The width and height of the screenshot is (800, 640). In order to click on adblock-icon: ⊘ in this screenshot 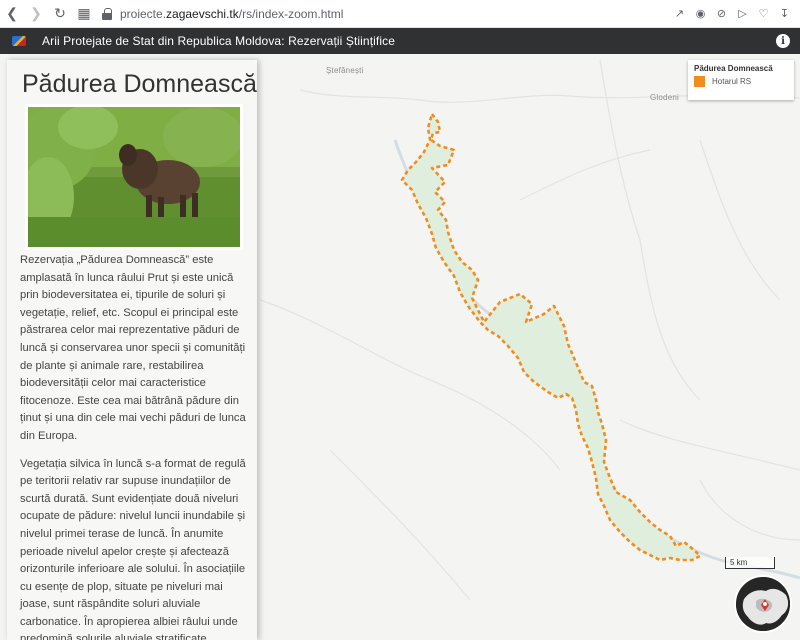, I will do `click(721, 14)`.